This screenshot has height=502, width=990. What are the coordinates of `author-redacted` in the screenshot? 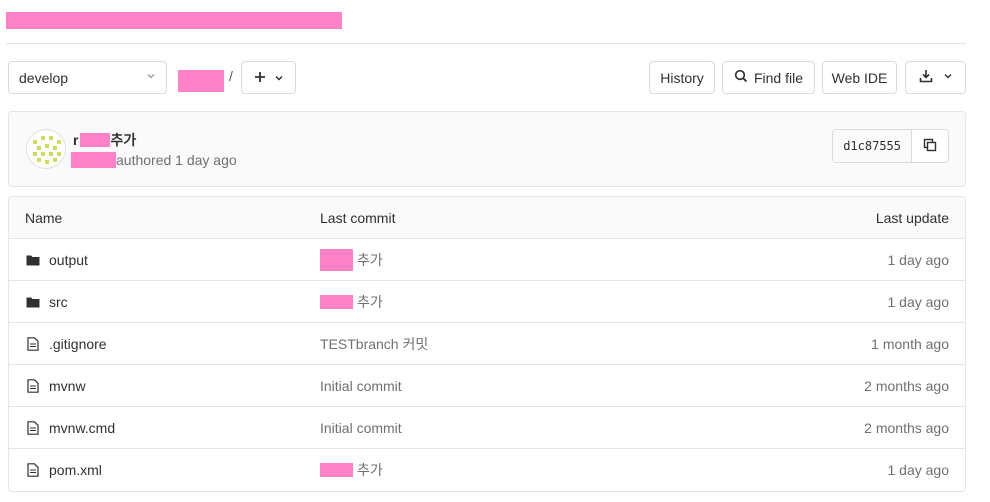 It's located at (93, 160).